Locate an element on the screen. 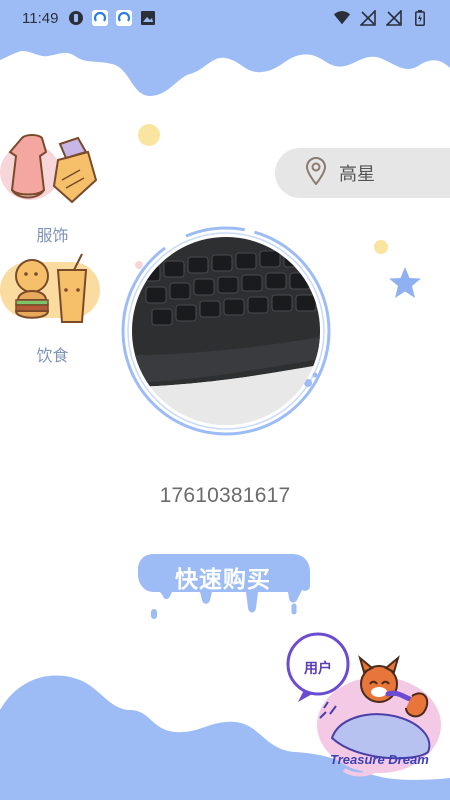  status-time: 11:49 is located at coordinates (40, 18).